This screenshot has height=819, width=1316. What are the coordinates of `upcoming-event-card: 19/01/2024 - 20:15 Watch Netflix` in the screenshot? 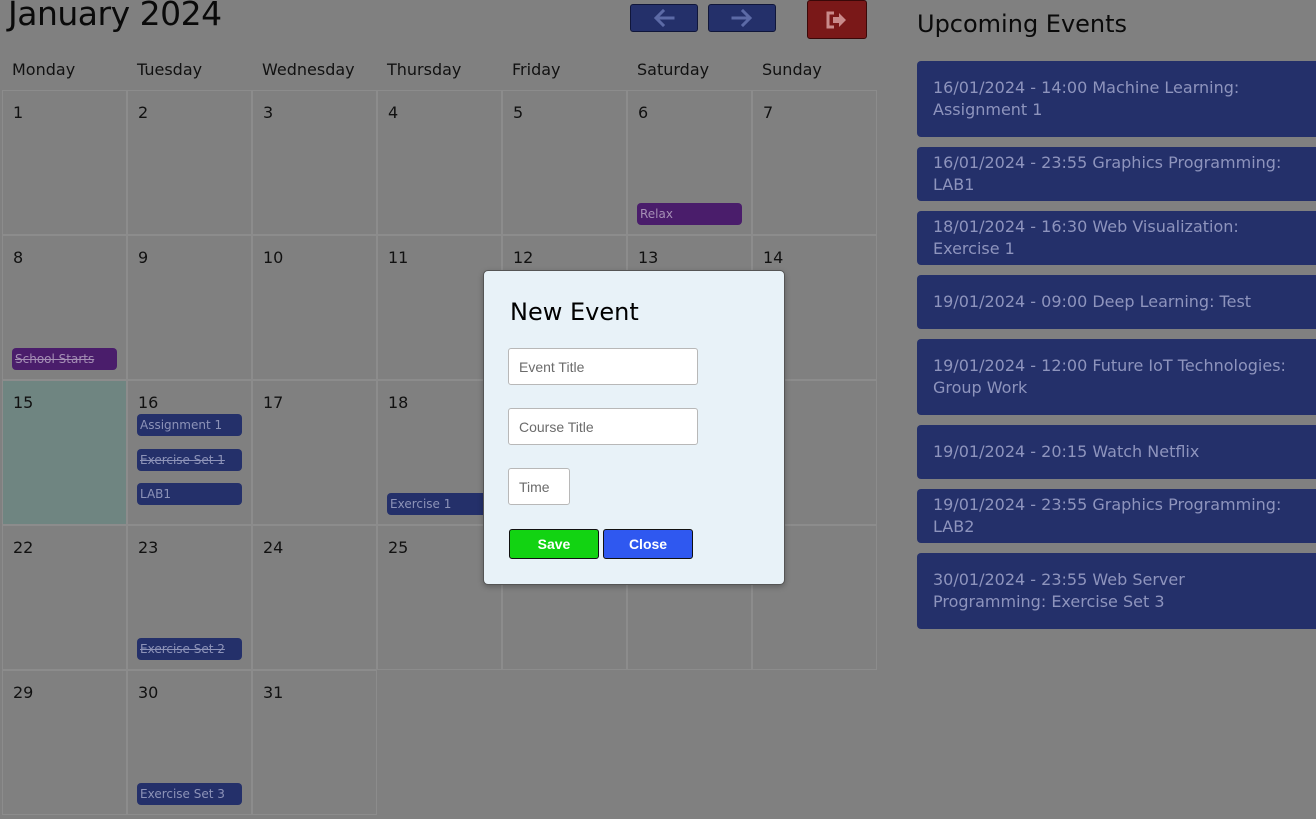 It's located at (1116, 452).